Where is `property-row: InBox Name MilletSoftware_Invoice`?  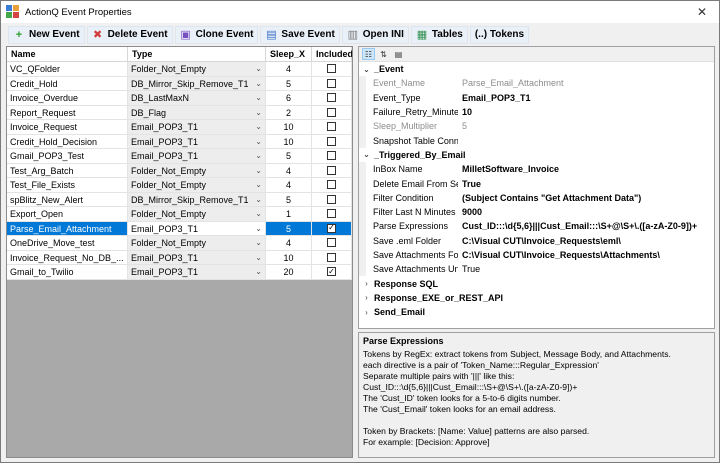 property-row: InBox Name MilletSoftware_Invoice is located at coordinates (536, 169).